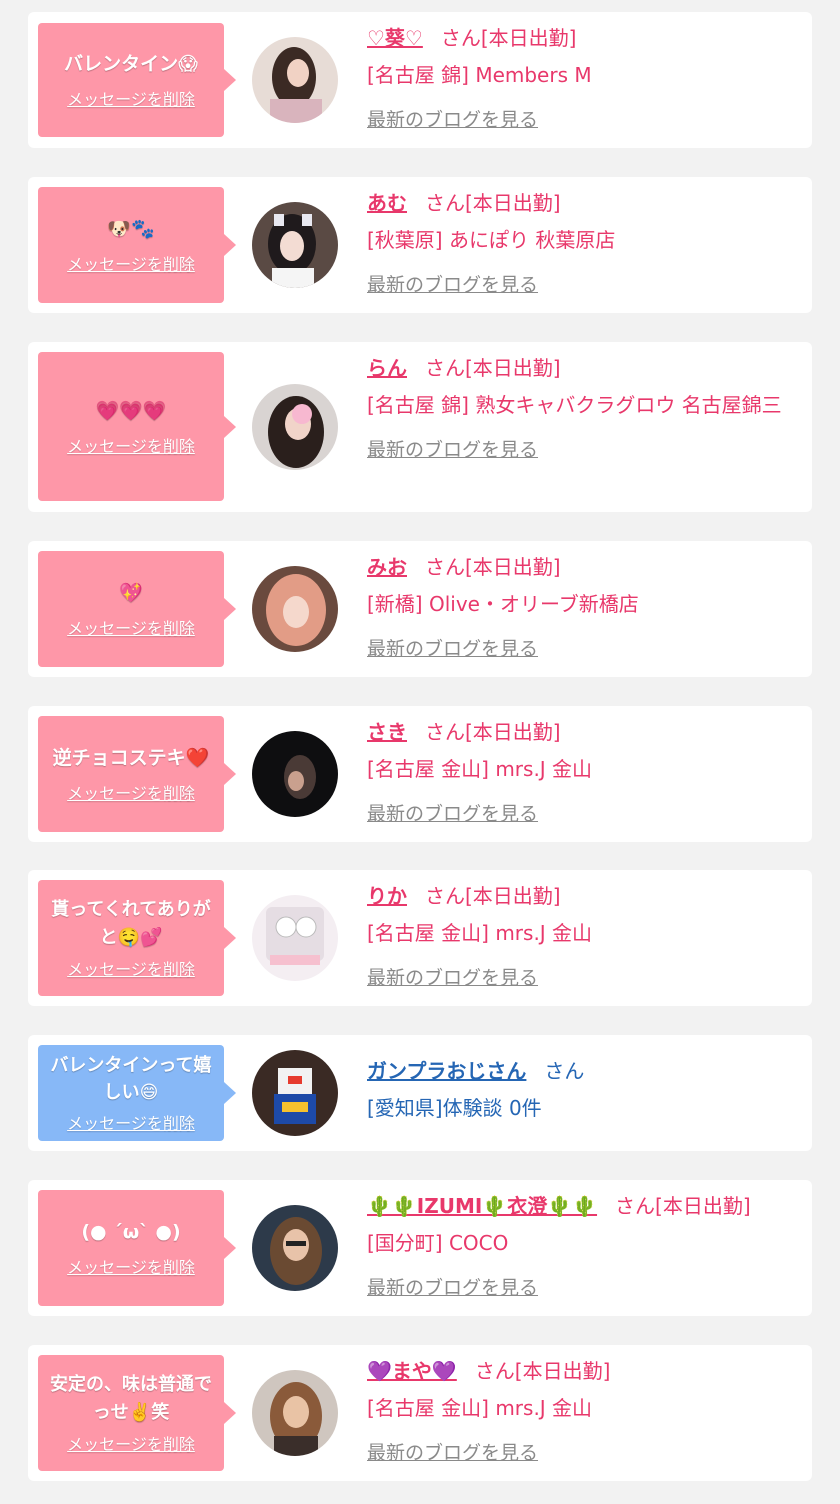 The height and width of the screenshot is (1504, 840). I want to click on name-line: あむ さん[本日出勤], so click(587, 203).